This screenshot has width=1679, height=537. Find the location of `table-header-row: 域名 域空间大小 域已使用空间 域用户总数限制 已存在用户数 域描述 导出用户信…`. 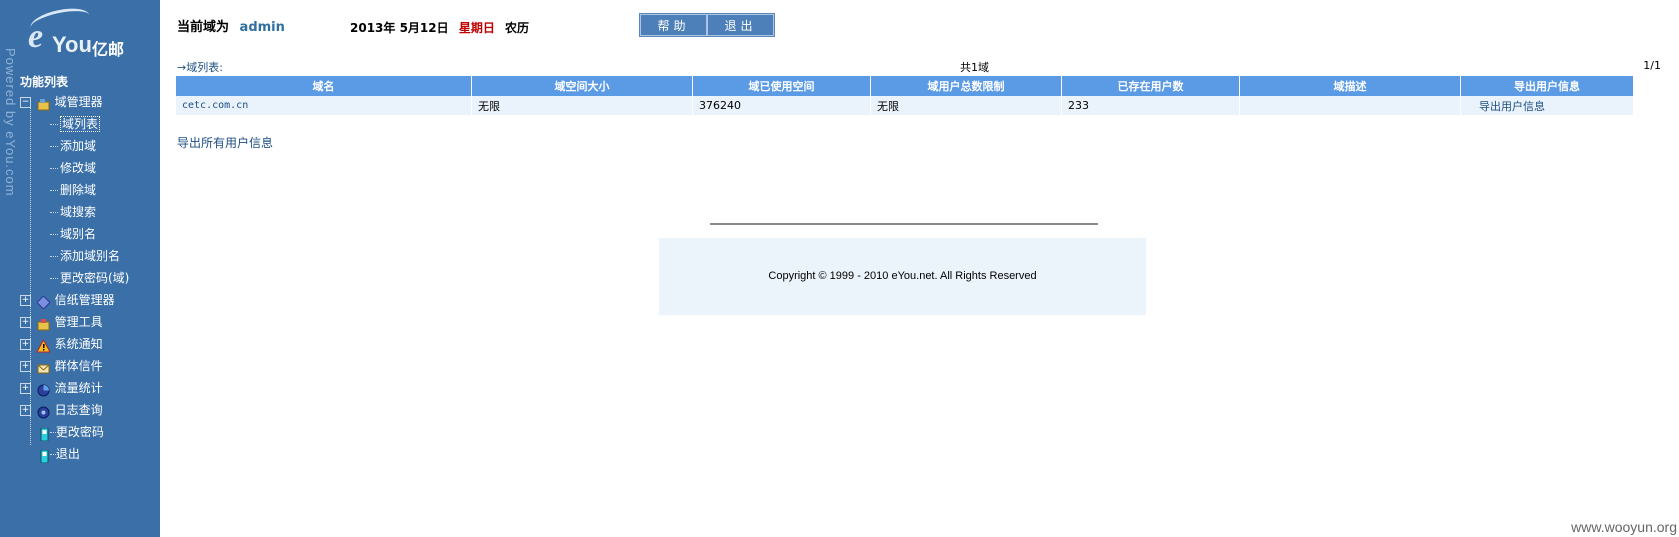

table-header-row: 域名 域空间大小 域已使用空间 域用户总数限制 已存在用户数 域描述 导出用户信… is located at coordinates (905, 86).